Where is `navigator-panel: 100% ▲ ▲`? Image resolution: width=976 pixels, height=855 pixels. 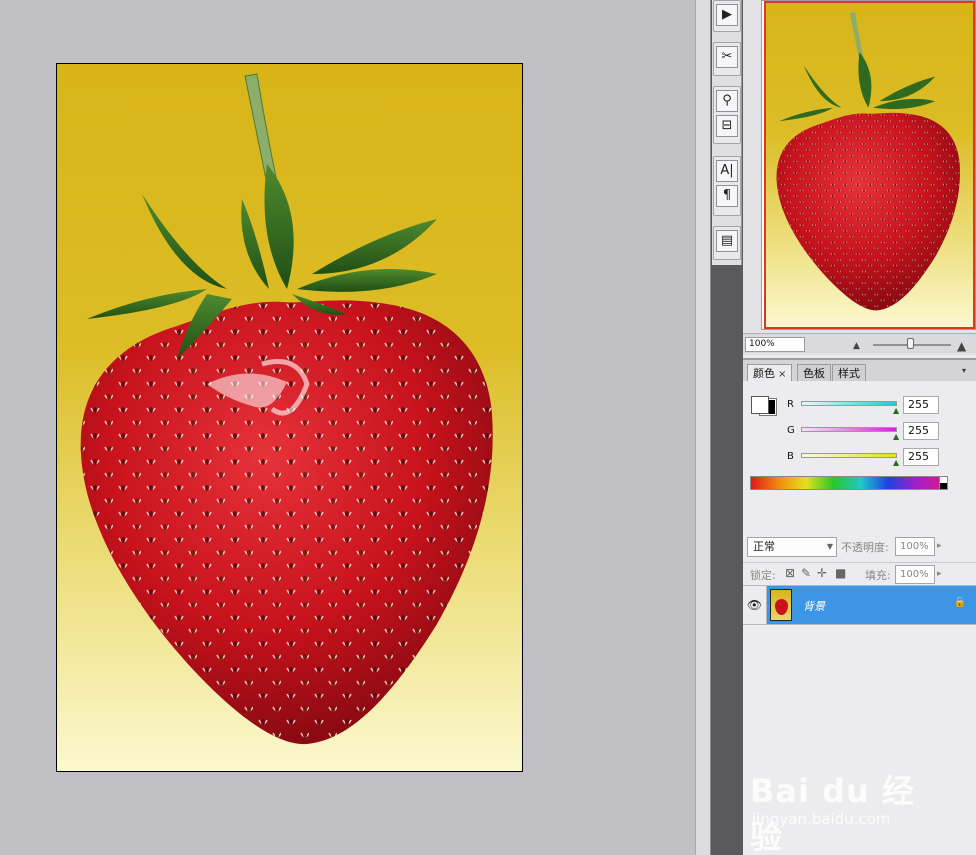
navigator-panel: 100% ▲ ▲ is located at coordinates (859, 177).